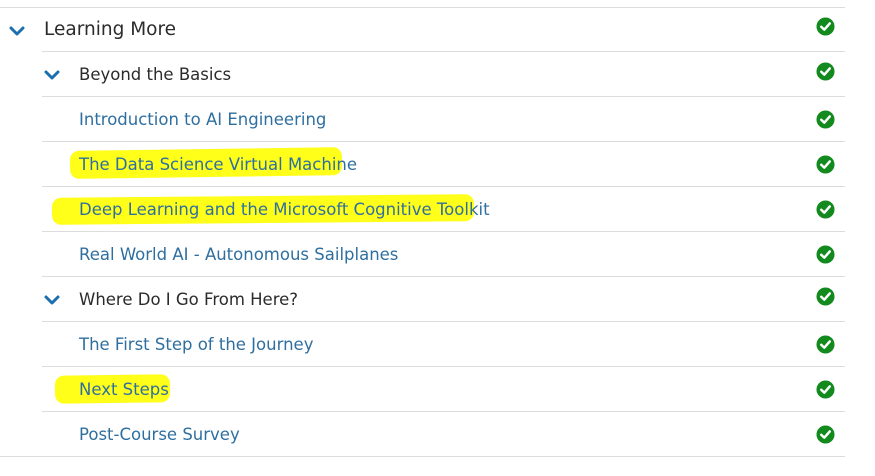 The image size is (875, 476). I want to click on unit-link: The First Step of the Journey, so click(196, 344).